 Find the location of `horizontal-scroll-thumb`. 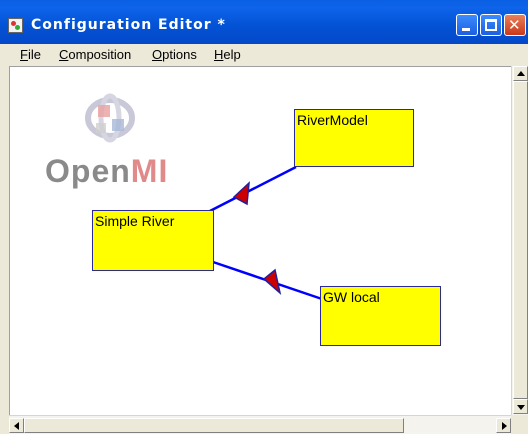

horizontal-scroll-thumb is located at coordinates (214, 425).